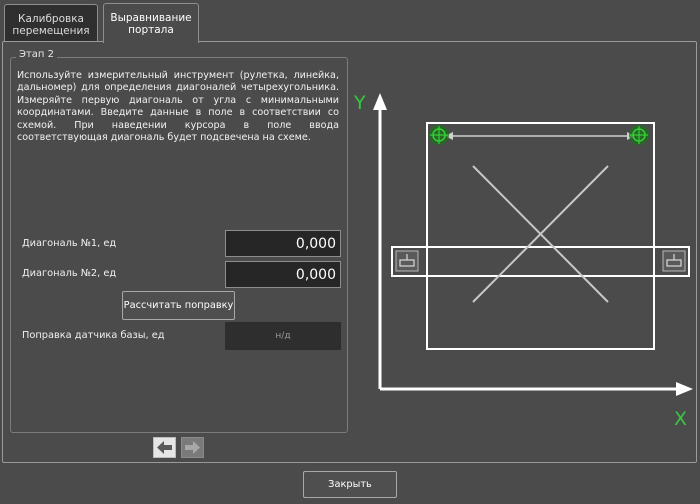 The height and width of the screenshot is (504, 700). Describe the element at coordinates (178, 305) in the screenshot. I see `calculate-correction-button: Рассчитать поправку` at that location.